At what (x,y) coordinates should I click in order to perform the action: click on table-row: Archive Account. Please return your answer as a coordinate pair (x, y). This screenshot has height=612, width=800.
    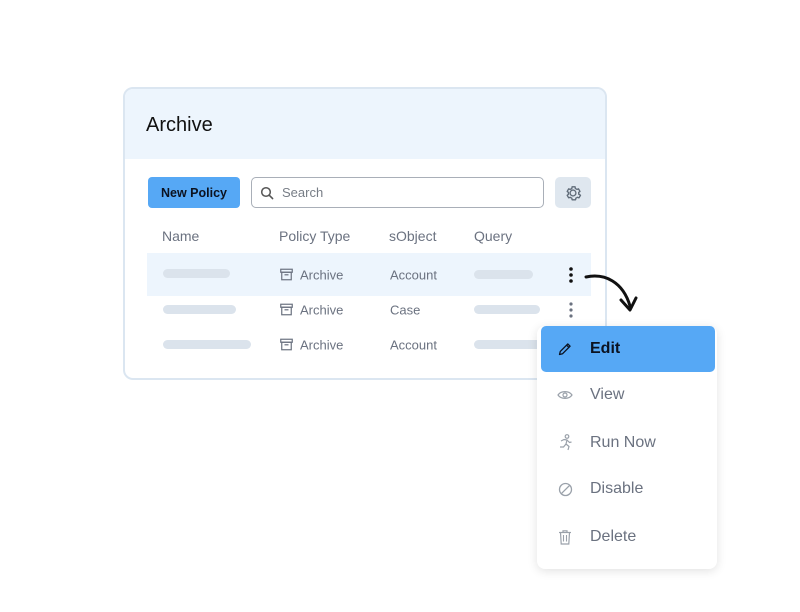
    Looking at the image, I should click on (369, 344).